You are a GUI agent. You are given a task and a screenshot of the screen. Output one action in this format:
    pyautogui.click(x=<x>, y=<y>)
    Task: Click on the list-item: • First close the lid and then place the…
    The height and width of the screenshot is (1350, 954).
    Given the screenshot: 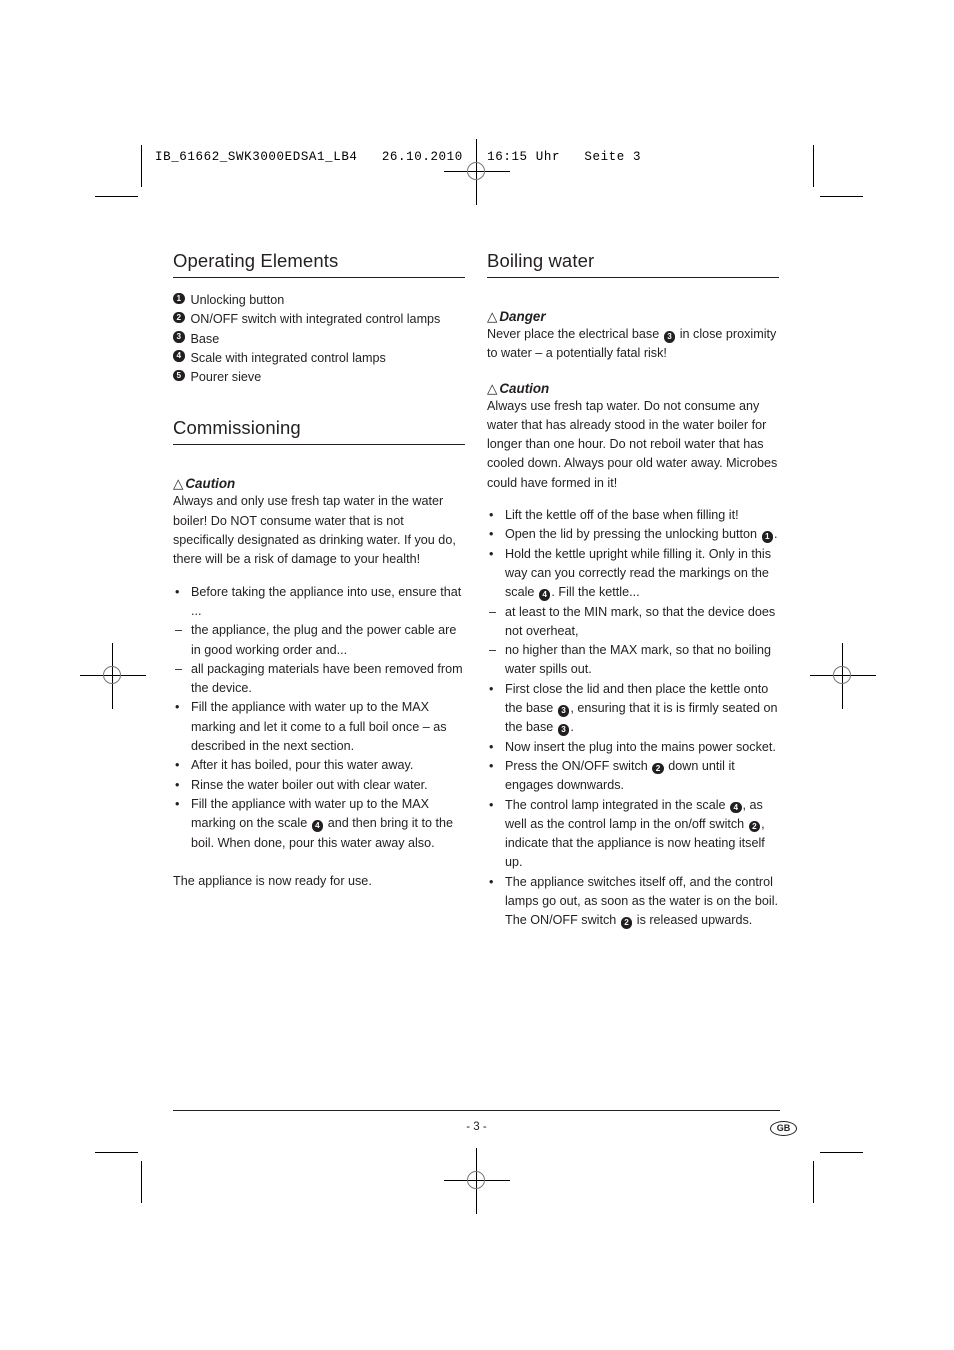 What is the action you would take?
    pyautogui.click(x=633, y=709)
    